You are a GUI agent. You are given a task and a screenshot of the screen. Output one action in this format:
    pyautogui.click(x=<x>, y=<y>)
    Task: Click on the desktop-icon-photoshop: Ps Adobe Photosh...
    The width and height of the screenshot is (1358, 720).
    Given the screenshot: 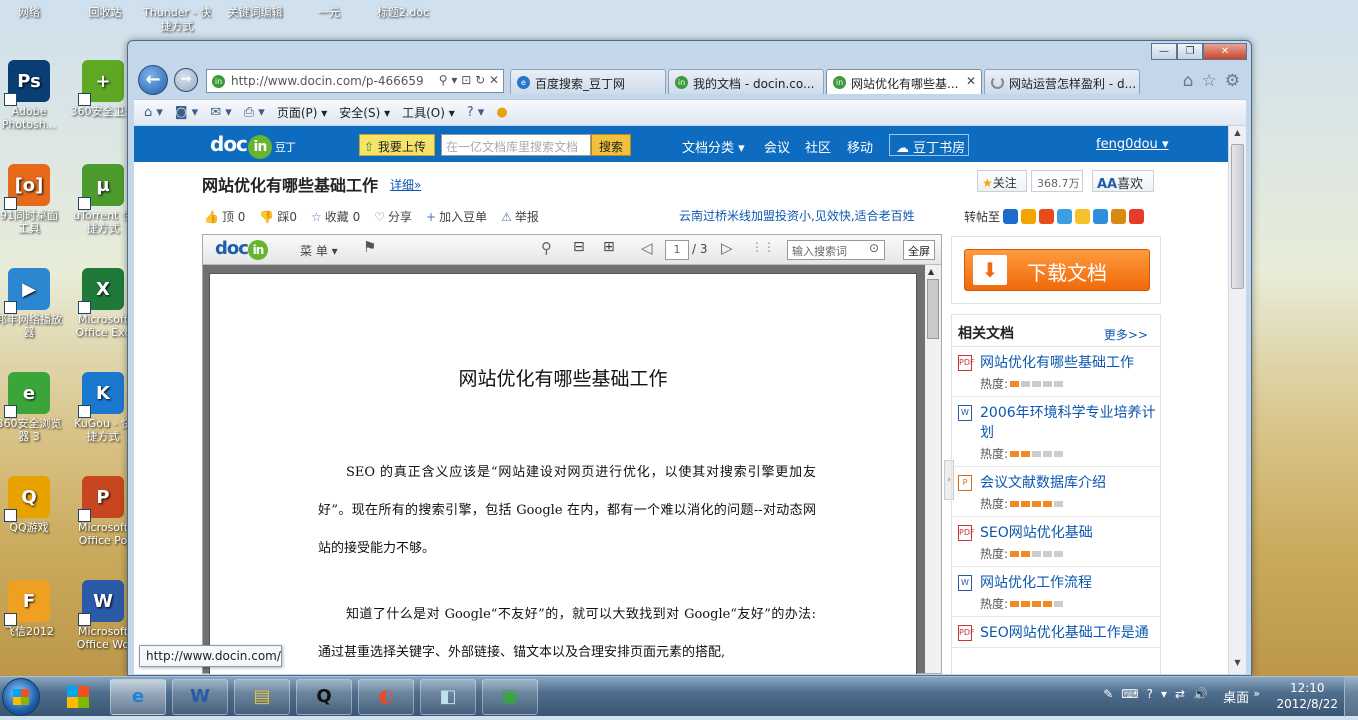 What is the action you would take?
    pyautogui.click(x=31, y=95)
    